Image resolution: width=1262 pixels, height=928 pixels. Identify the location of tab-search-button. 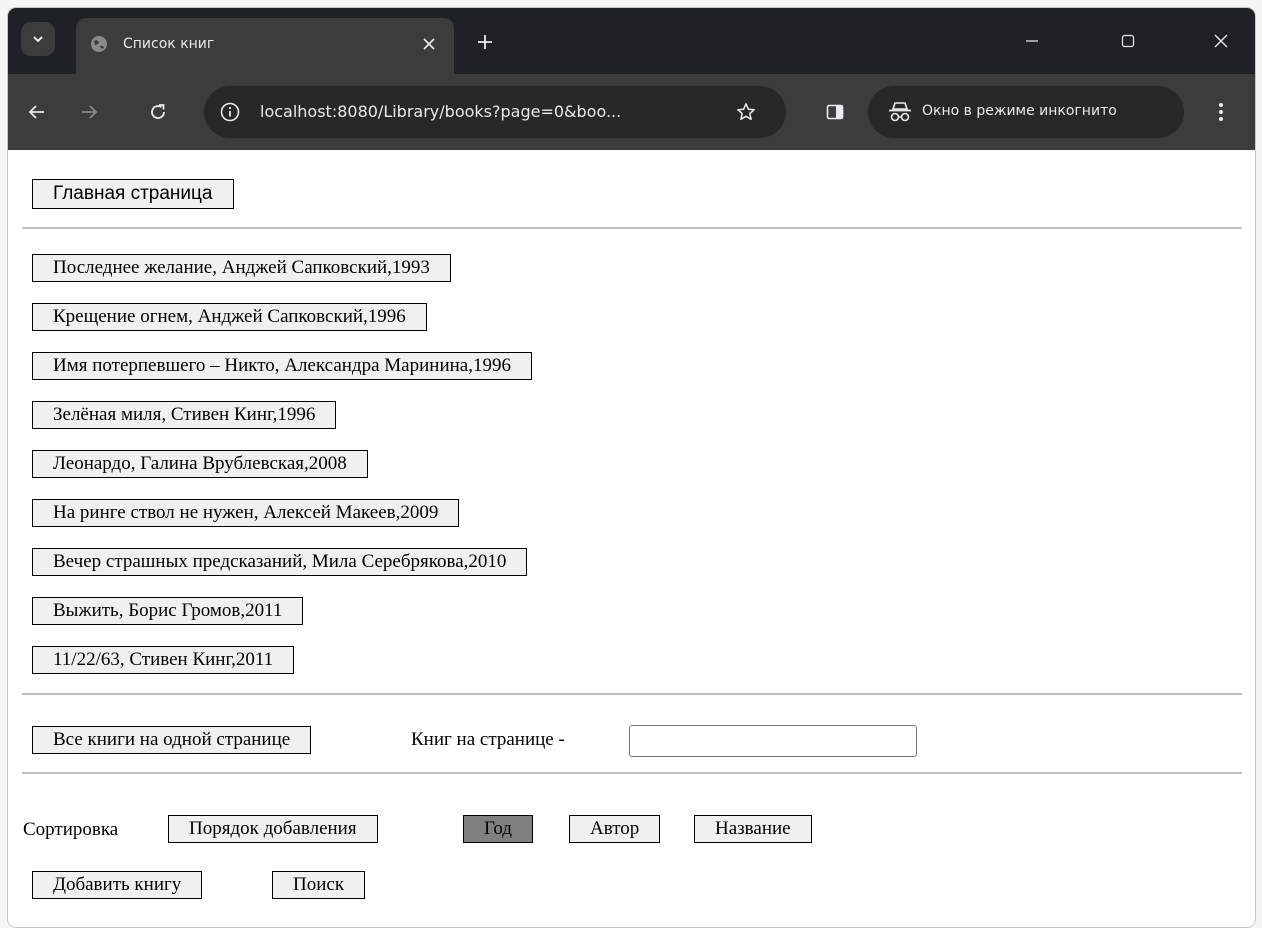
(38, 39).